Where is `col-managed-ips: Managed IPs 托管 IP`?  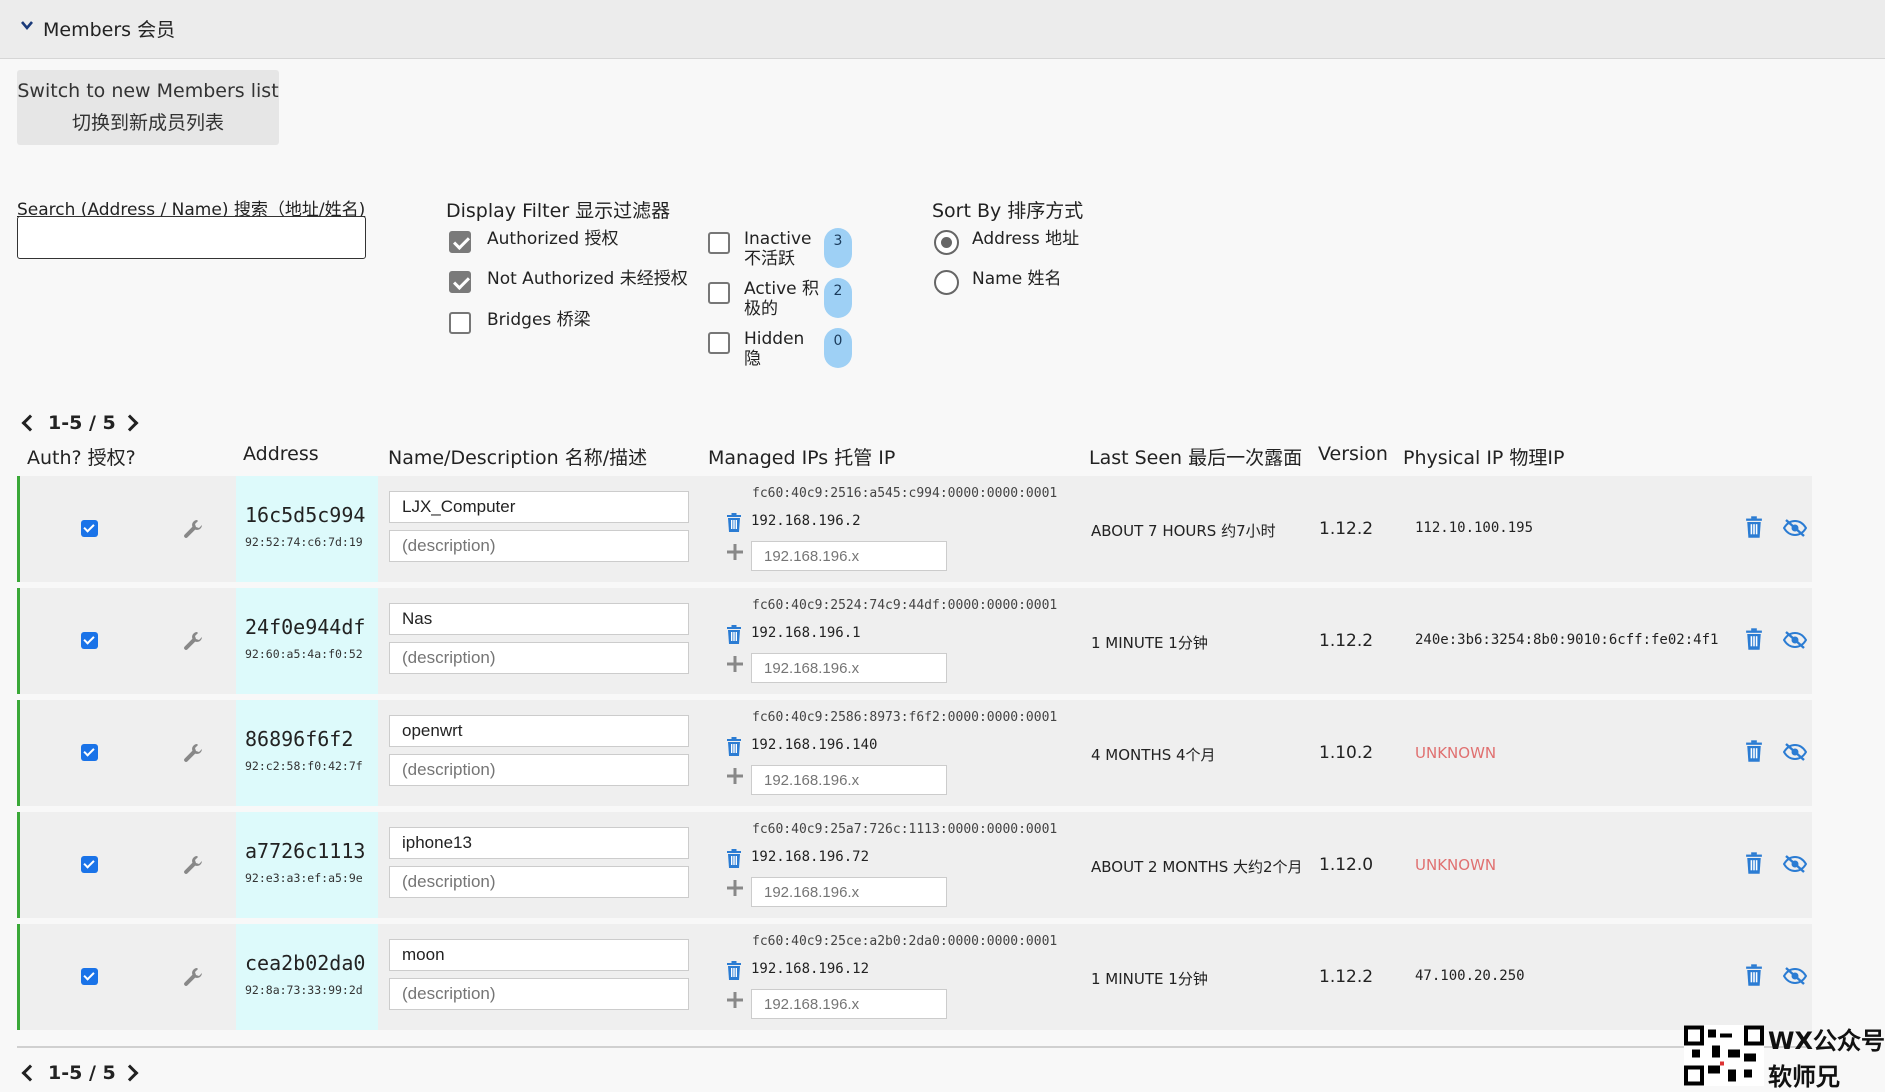 col-managed-ips: Managed IPs 托管 IP is located at coordinates (802, 458).